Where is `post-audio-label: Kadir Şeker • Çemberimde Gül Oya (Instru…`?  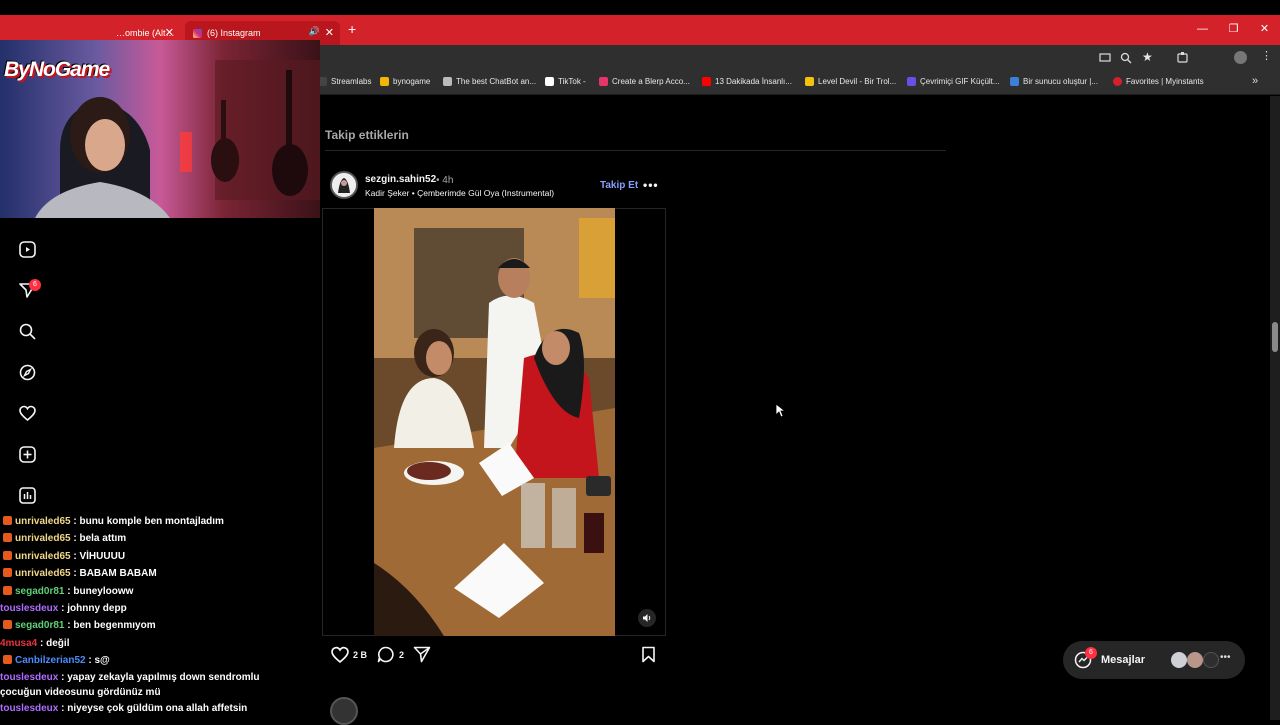 post-audio-label: Kadir Şeker • Çemberimde Gül Oya (Instru… is located at coordinates (459, 193).